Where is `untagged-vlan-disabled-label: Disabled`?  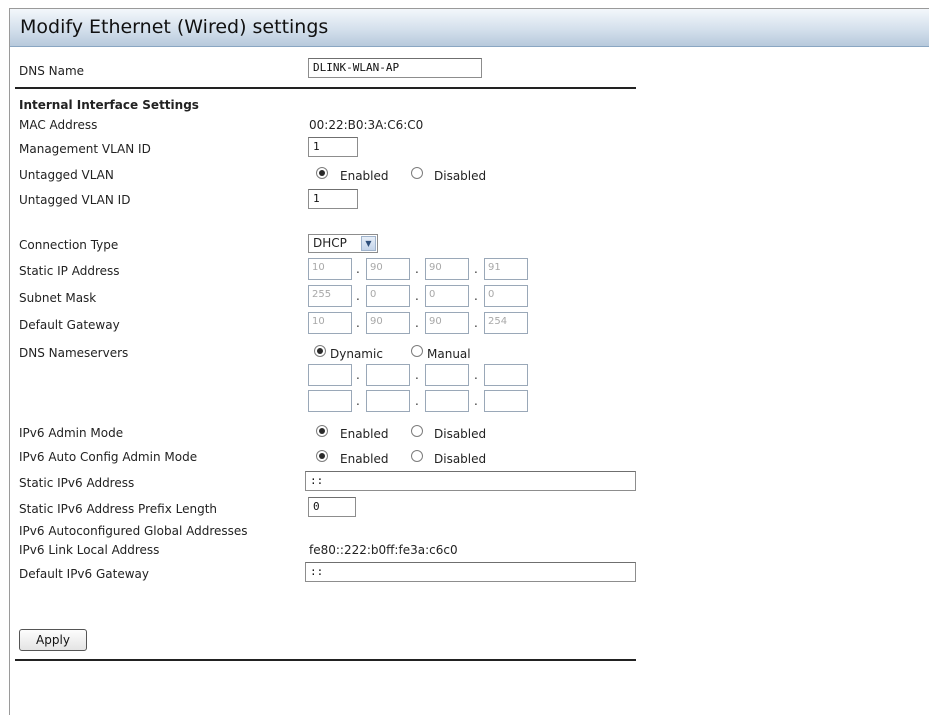 untagged-vlan-disabled-label: Disabled is located at coordinates (460, 176).